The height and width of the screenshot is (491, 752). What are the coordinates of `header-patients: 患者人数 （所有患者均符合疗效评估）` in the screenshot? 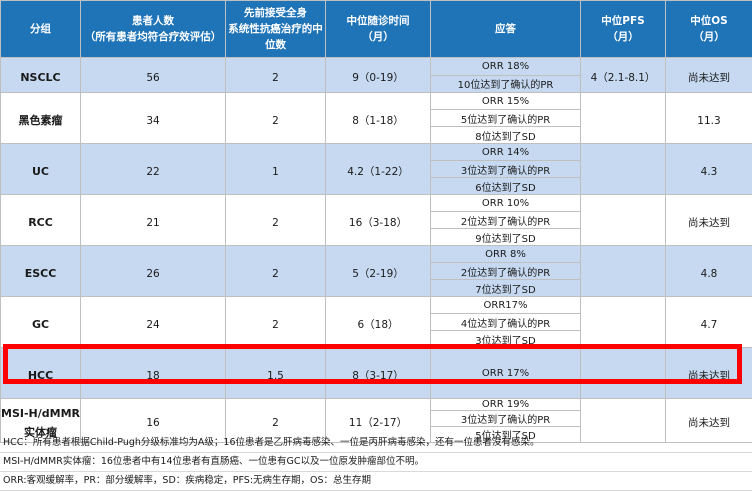 It's located at (153, 29).